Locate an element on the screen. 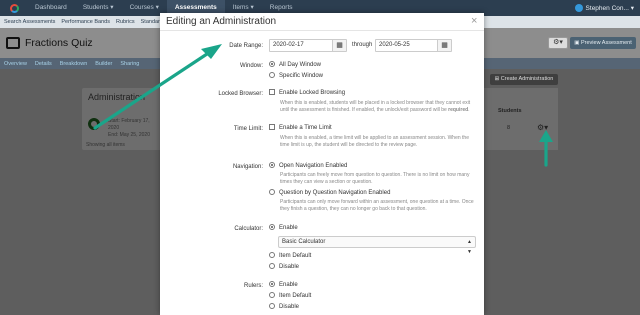 Image resolution: width=640 pixels, height=315 pixels. calc-disable-radio: Disable is located at coordinates (284, 267).